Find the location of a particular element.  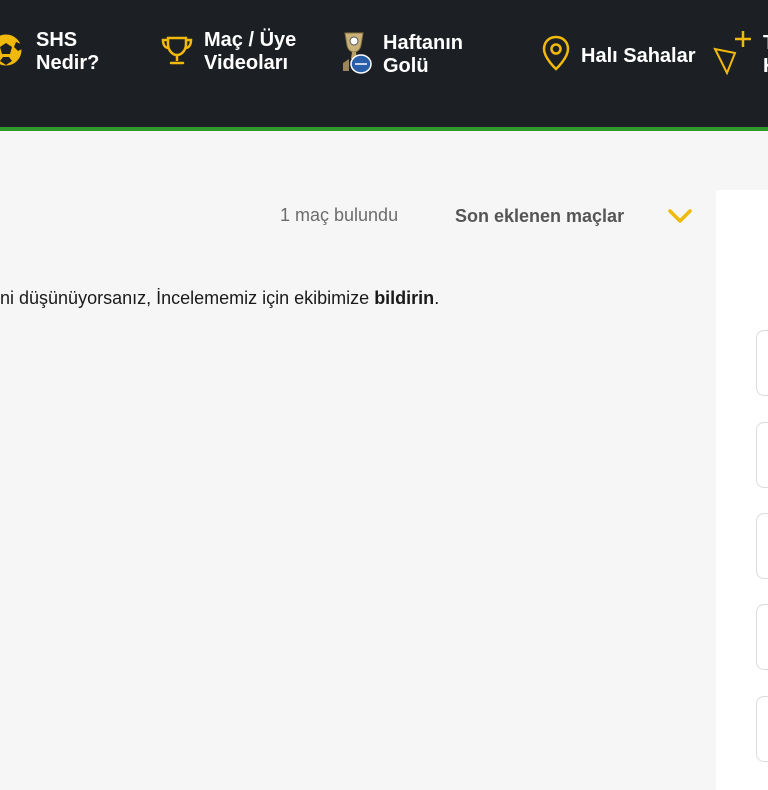

report-link: bildirin is located at coordinates (404, 298).